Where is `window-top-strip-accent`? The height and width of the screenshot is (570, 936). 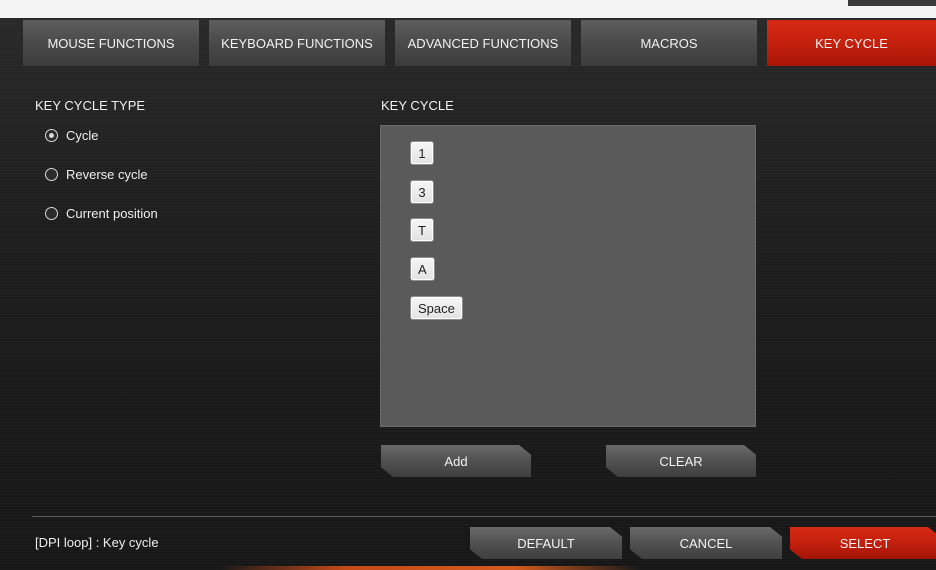
window-top-strip-accent is located at coordinates (892, 3).